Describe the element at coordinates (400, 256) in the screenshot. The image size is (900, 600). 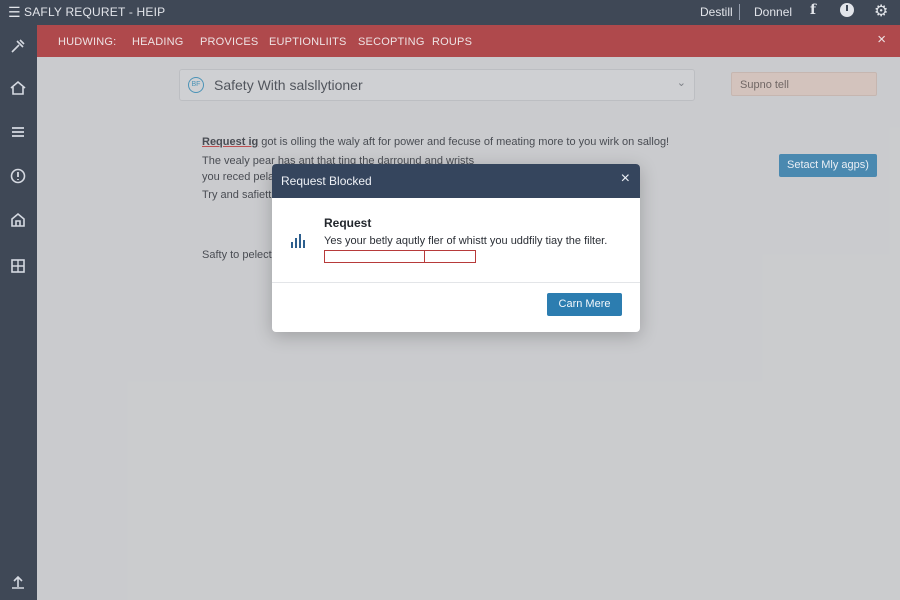
I see `filter-input-field` at that location.